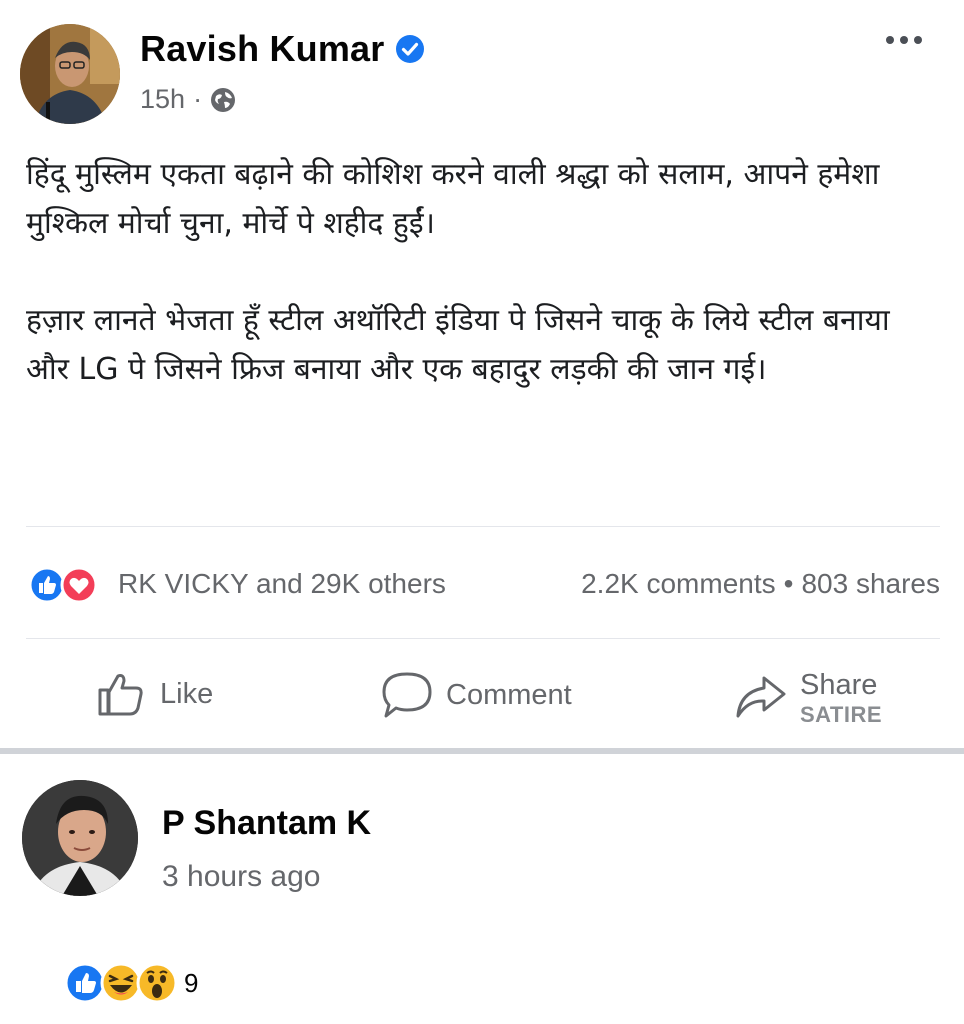 The height and width of the screenshot is (1024, 964). I want to click on comment-icon, so click(407, 695).